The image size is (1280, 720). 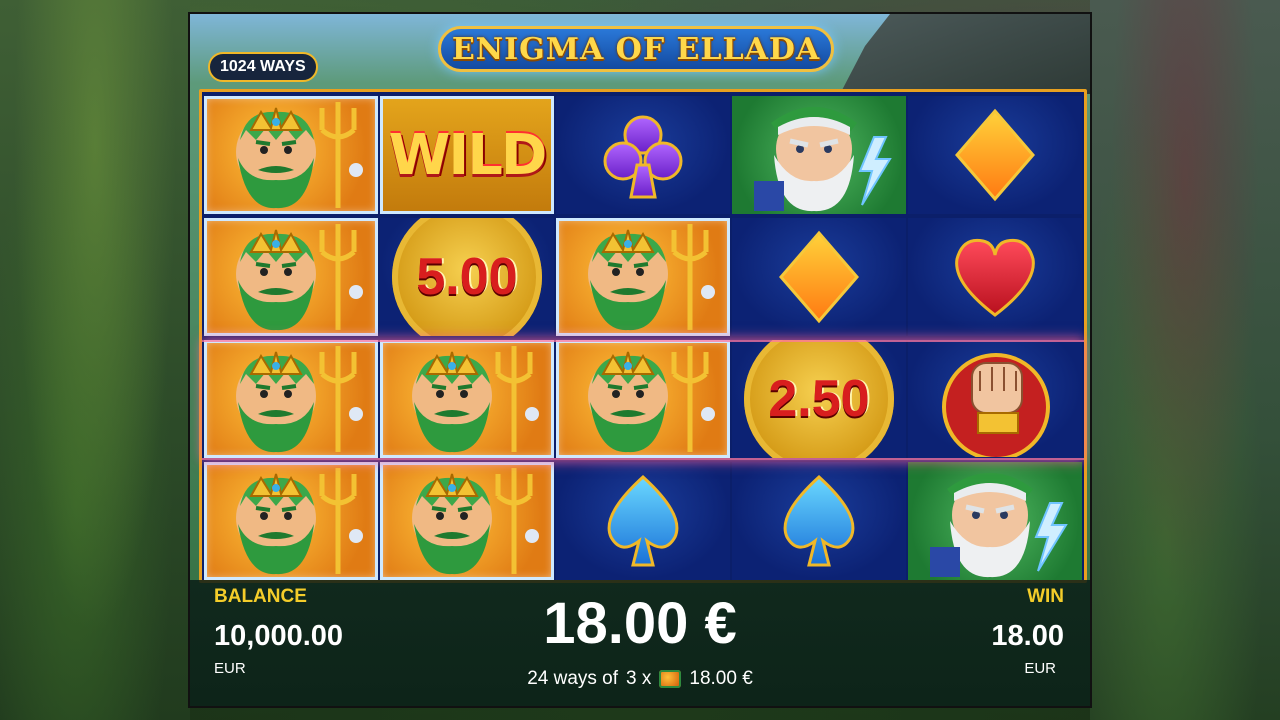 I want to click on reel-cell-club, so click(x=643, y=155).